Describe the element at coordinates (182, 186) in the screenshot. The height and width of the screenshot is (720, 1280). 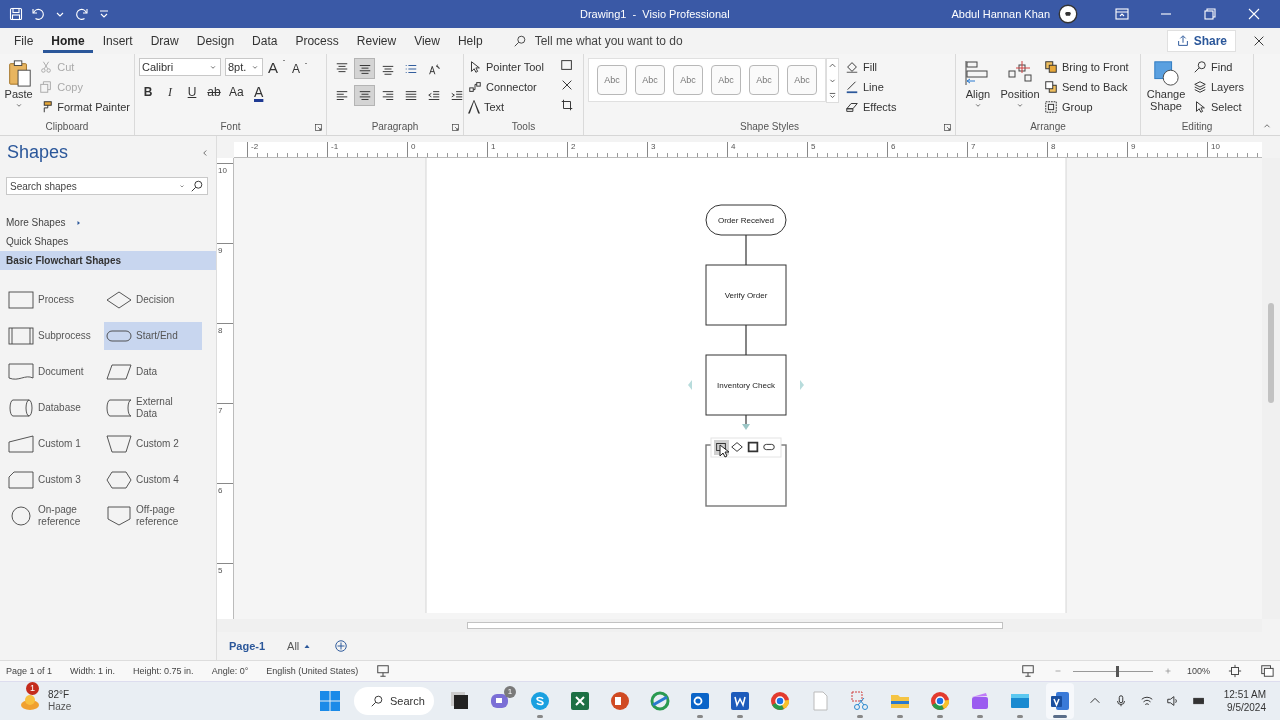
I see `caret-icon` at that location.